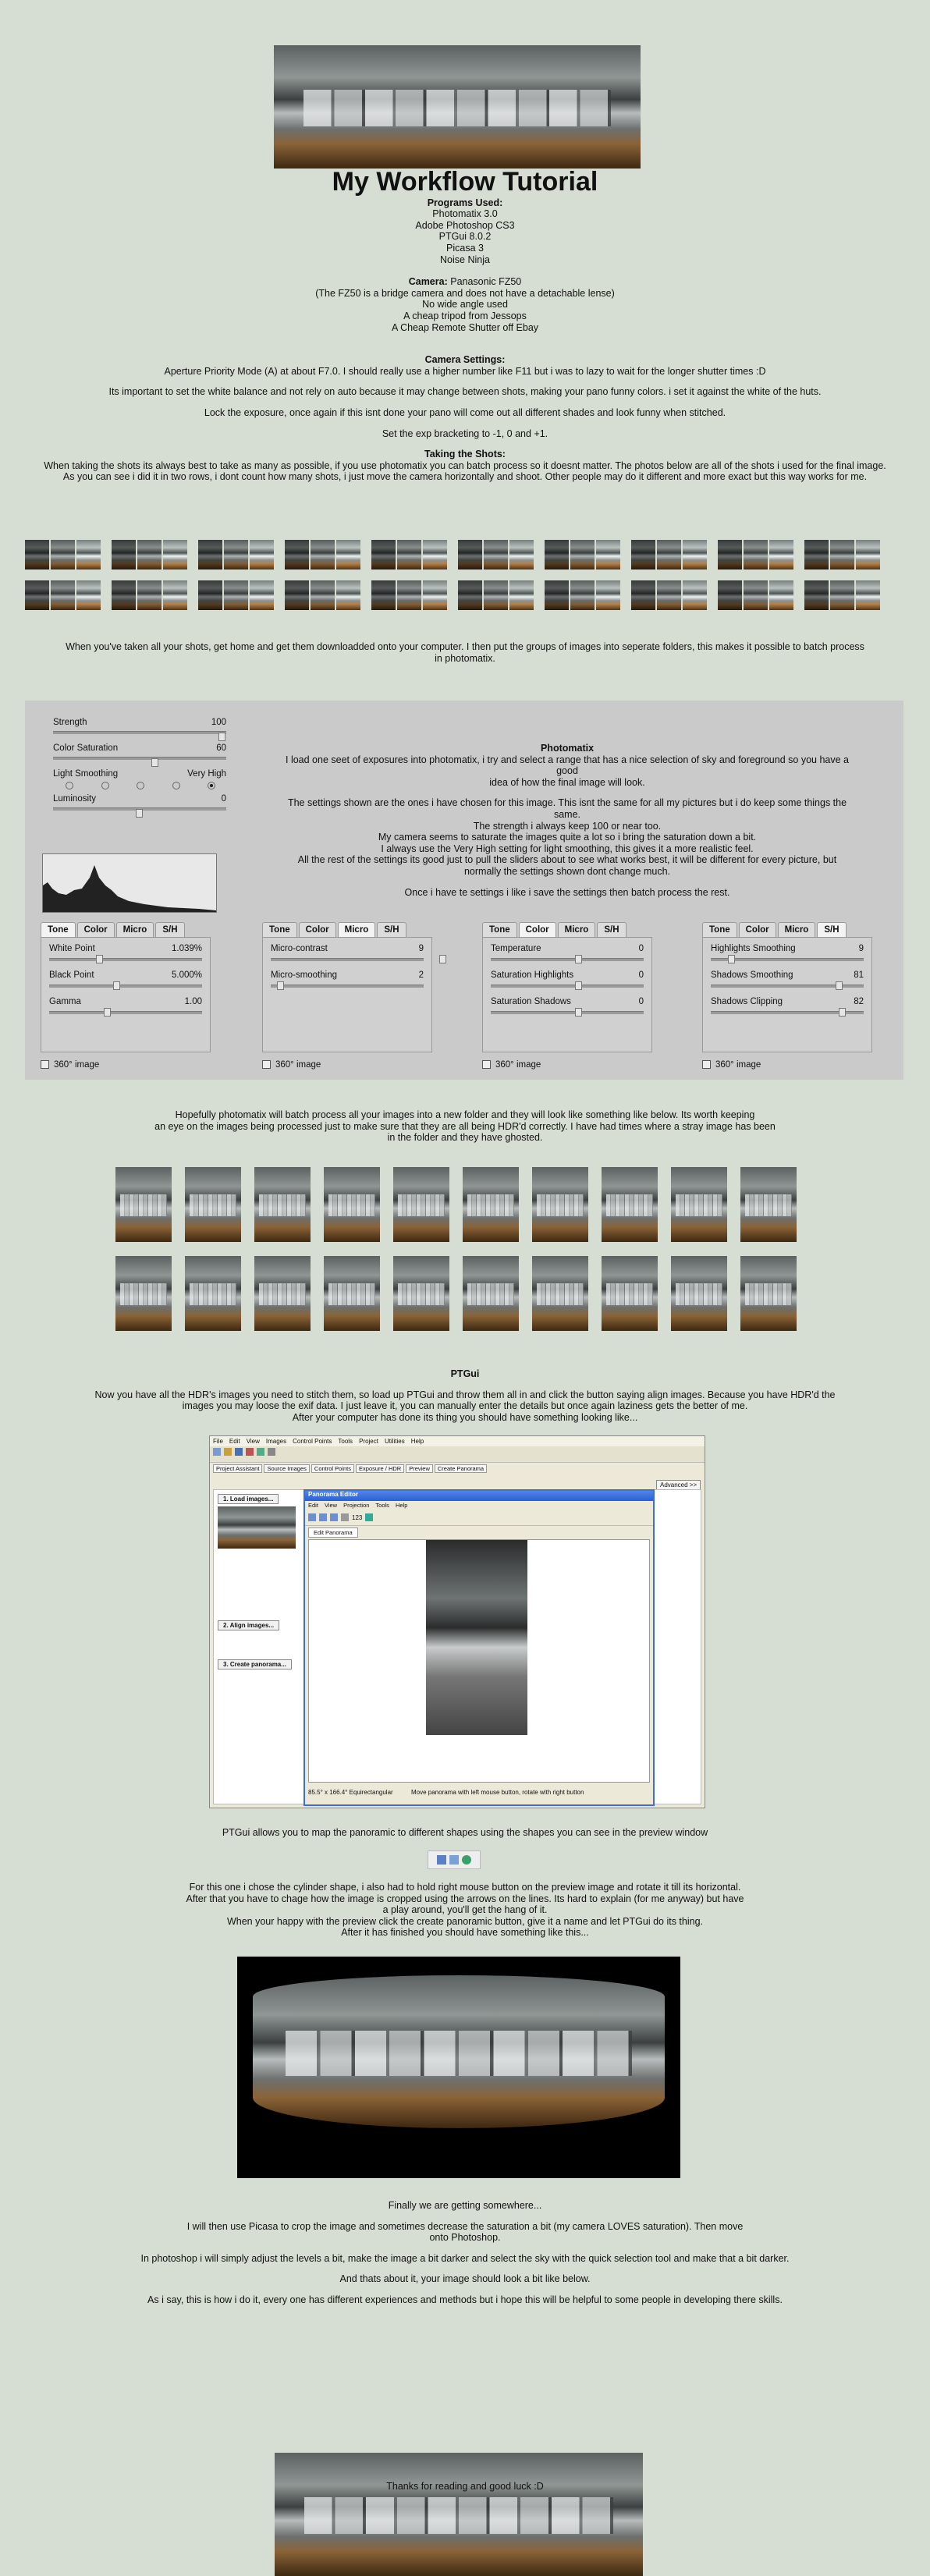  What do you see at coordinates (211, 785) in the screenshot?
I see `radio-selected` at bounding box center [211, 785].